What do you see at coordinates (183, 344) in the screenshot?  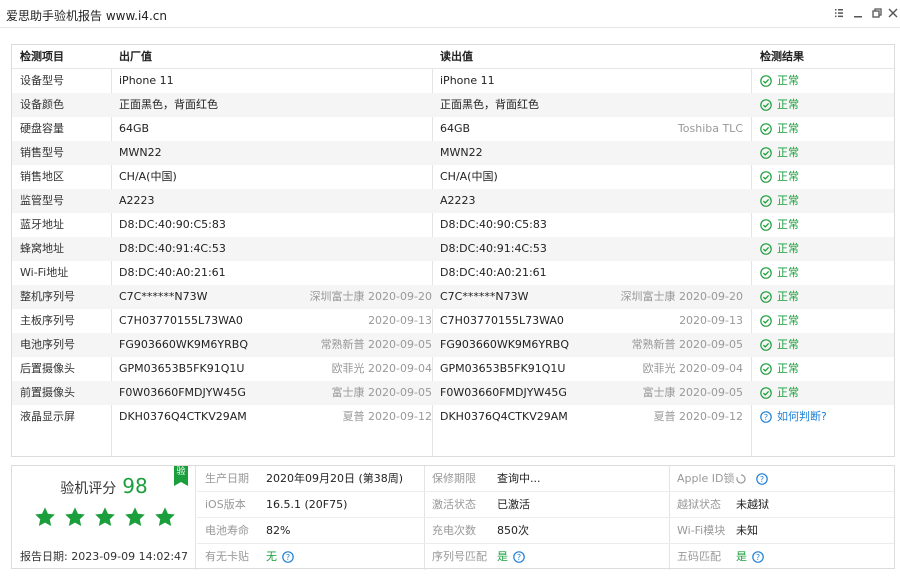 I see `row-factory-value: FG903660WK9M6YRBQ` at bounding box center [183, 344].